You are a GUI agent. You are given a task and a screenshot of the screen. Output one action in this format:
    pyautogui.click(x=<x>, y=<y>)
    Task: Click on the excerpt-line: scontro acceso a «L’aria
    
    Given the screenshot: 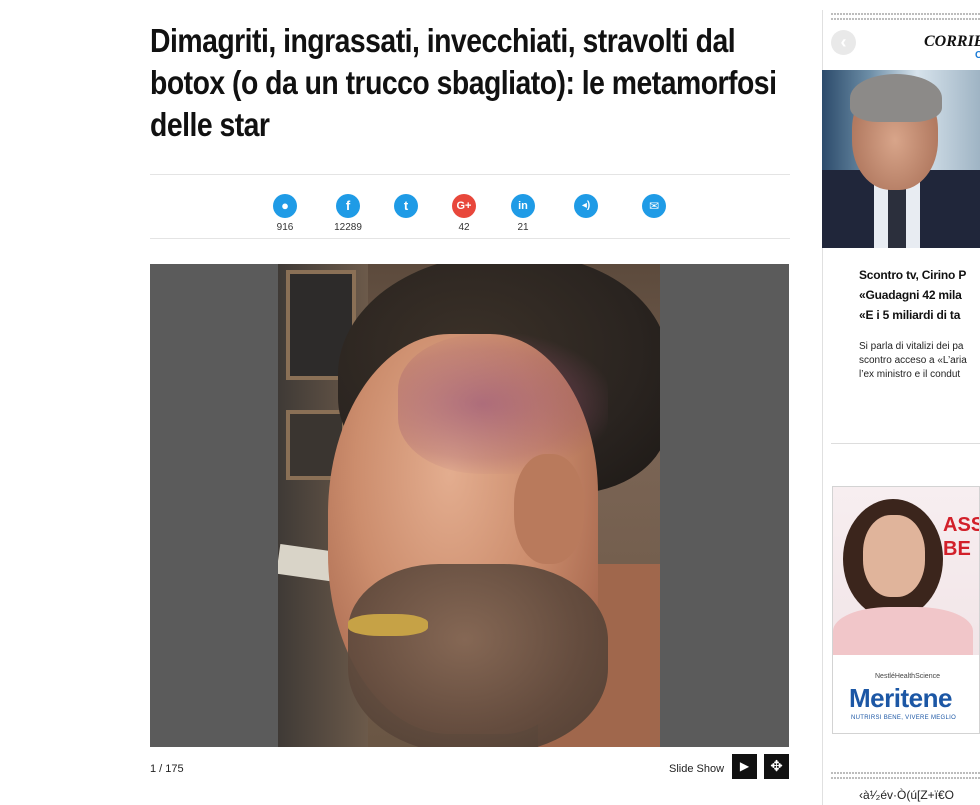 What is the action you would take?
    pyautogui.click(x=913, y=360)
    